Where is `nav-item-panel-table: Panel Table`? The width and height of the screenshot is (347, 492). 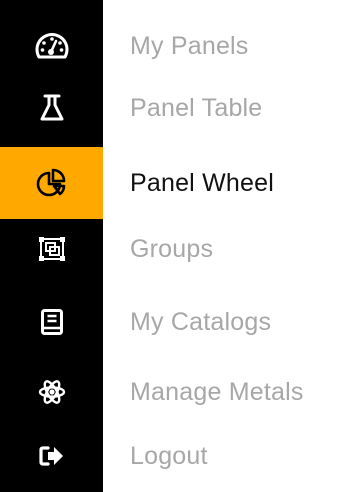 nav-item-panel-table: Panel Table is located at coordinates (173, 108).